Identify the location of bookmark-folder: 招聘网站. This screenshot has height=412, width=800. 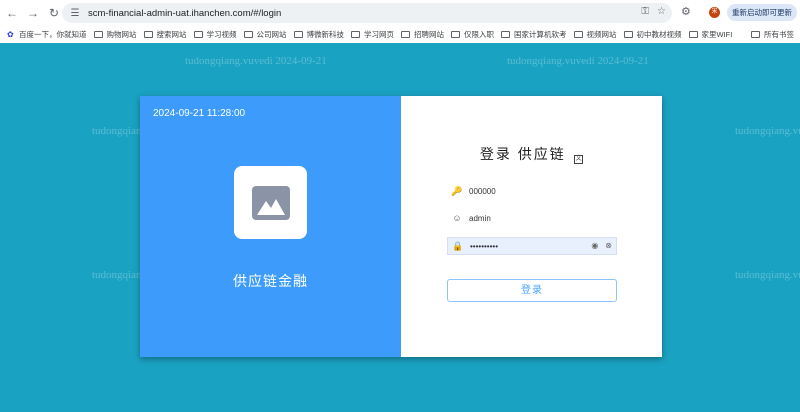
(422, 34).